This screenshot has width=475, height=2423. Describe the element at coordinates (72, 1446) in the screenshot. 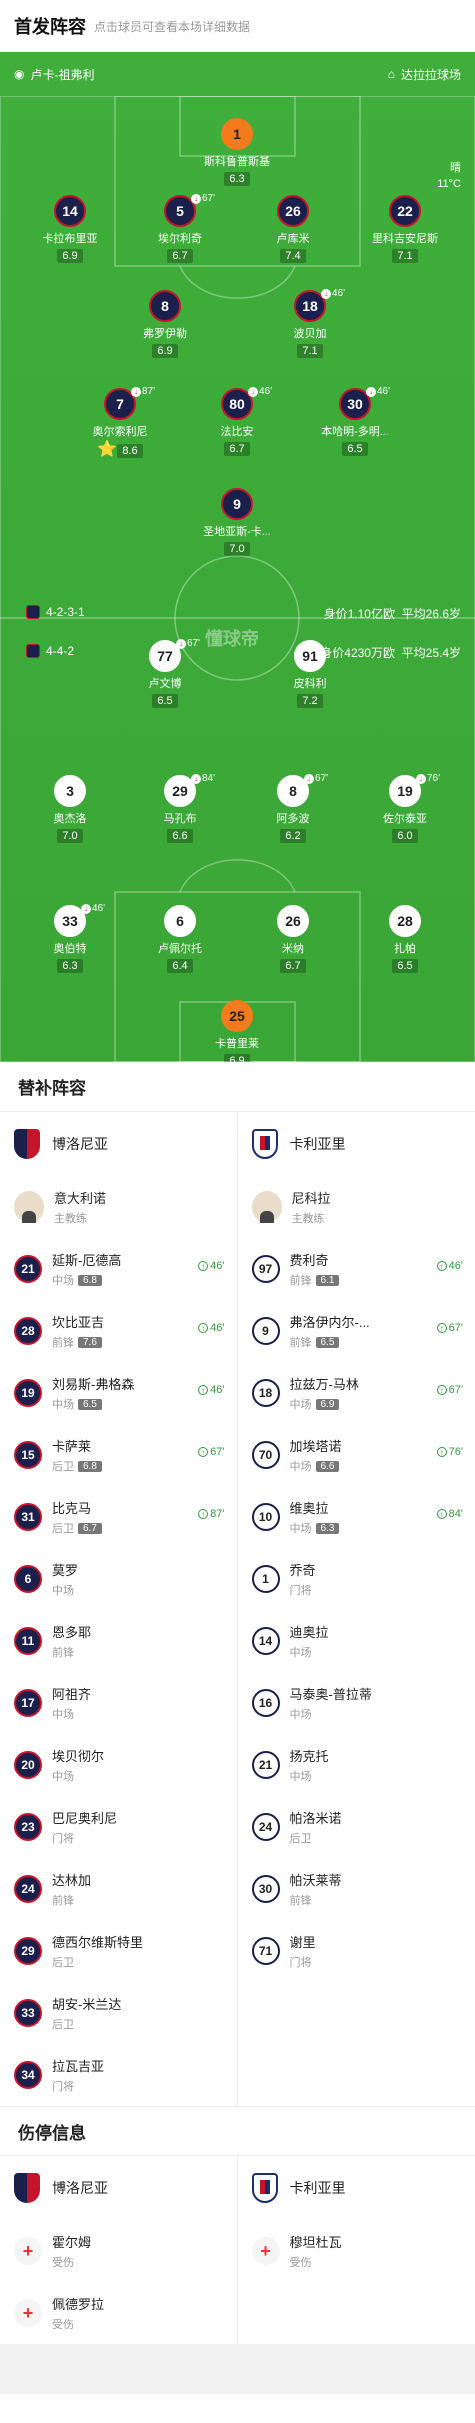

I see `sub-name: 卡萨莱` at that location.